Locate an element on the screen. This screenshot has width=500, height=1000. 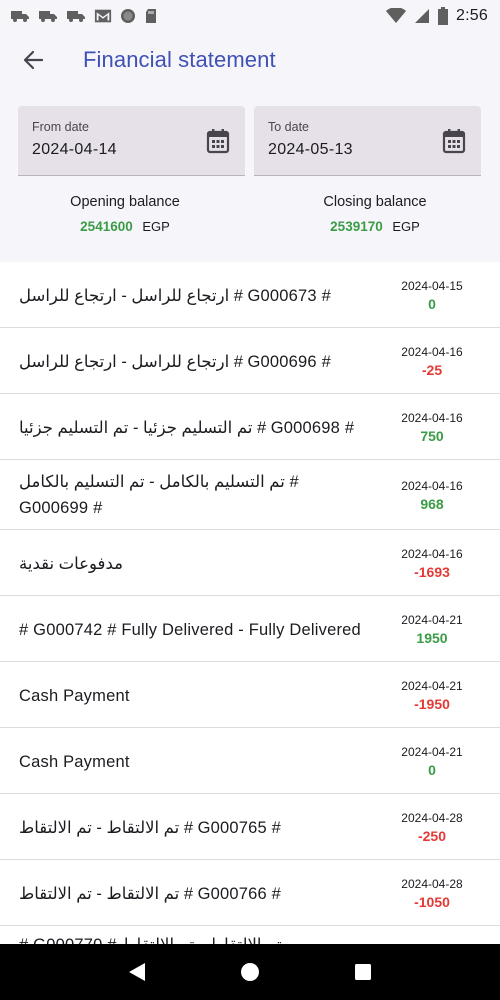
transaction-meta: 2024-04-16 -1693 is located at coordinates (432, 563).